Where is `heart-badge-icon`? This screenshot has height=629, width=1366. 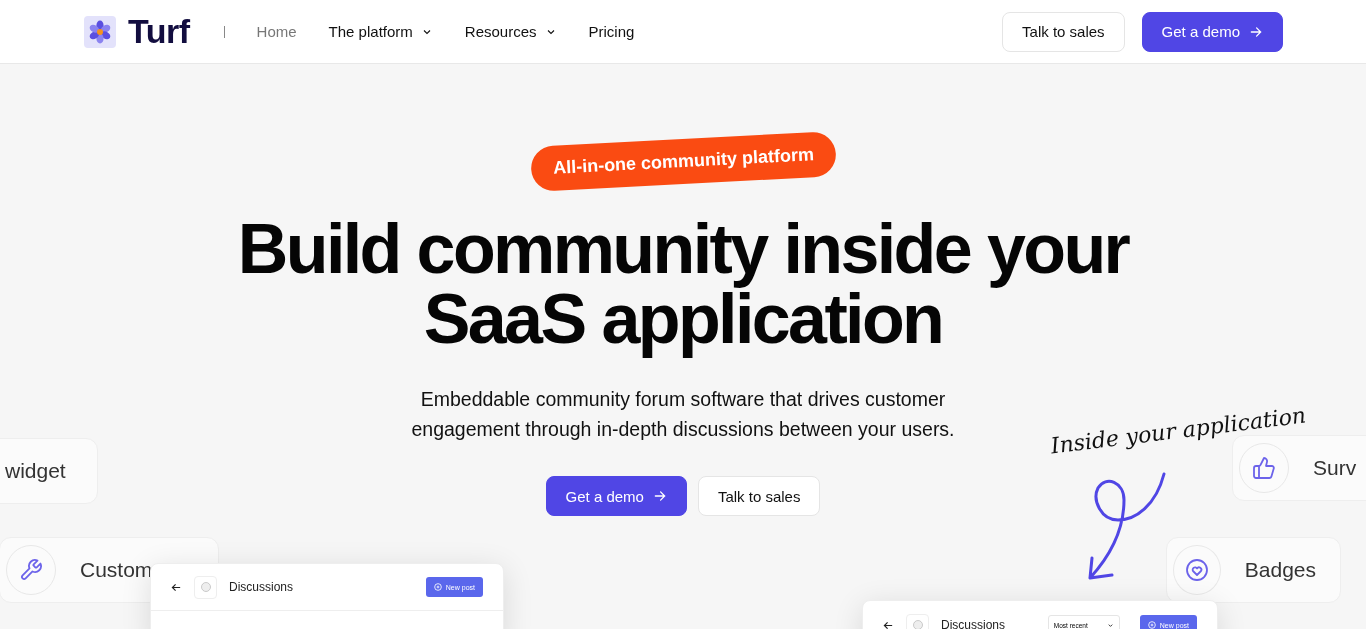 heart-badge-icon is located at coordinates (1196, 570).